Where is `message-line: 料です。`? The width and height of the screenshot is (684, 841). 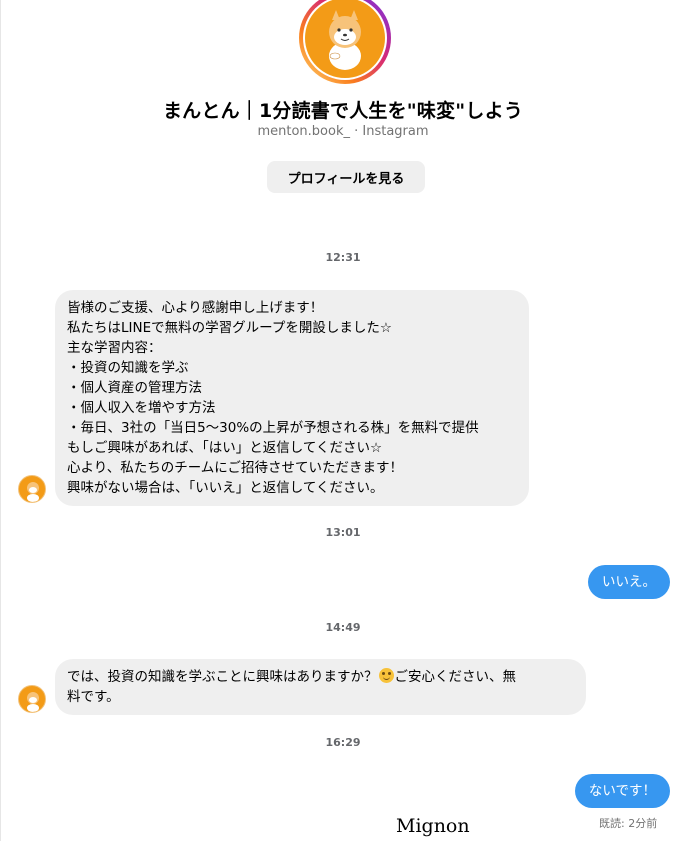
message-line: 料です。 is located at coordinates (93, 697).